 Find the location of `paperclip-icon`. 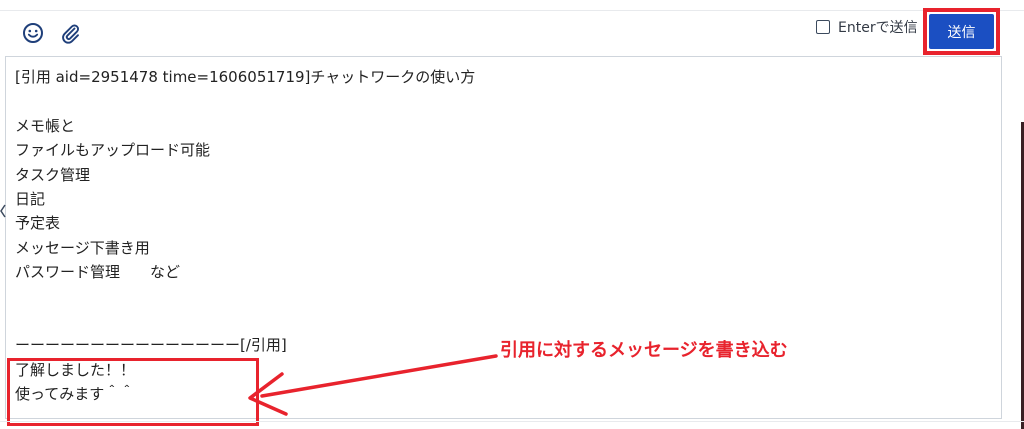

paperclip-icon is located at coordinates (70, 33).